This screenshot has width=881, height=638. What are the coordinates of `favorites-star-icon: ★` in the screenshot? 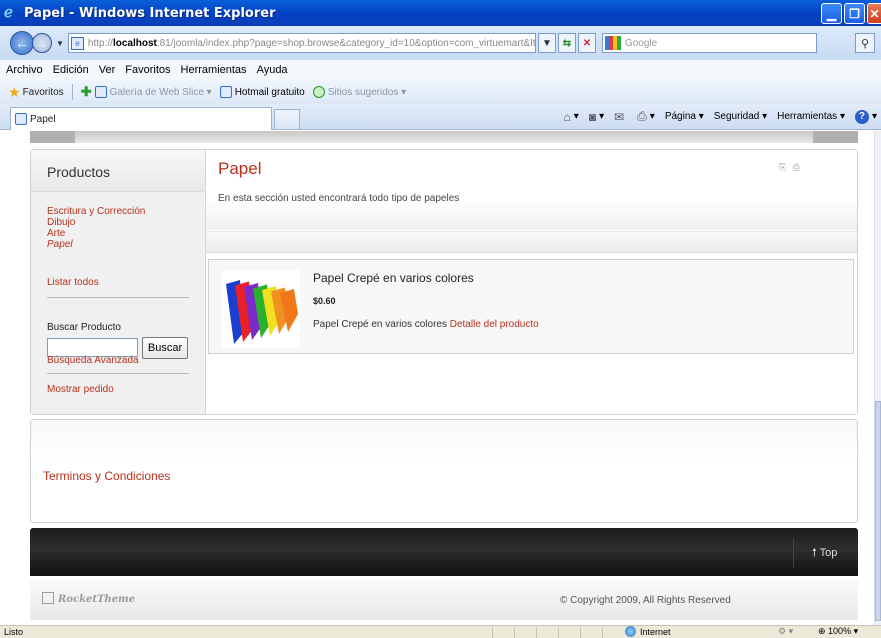 It's located at (14, 92).